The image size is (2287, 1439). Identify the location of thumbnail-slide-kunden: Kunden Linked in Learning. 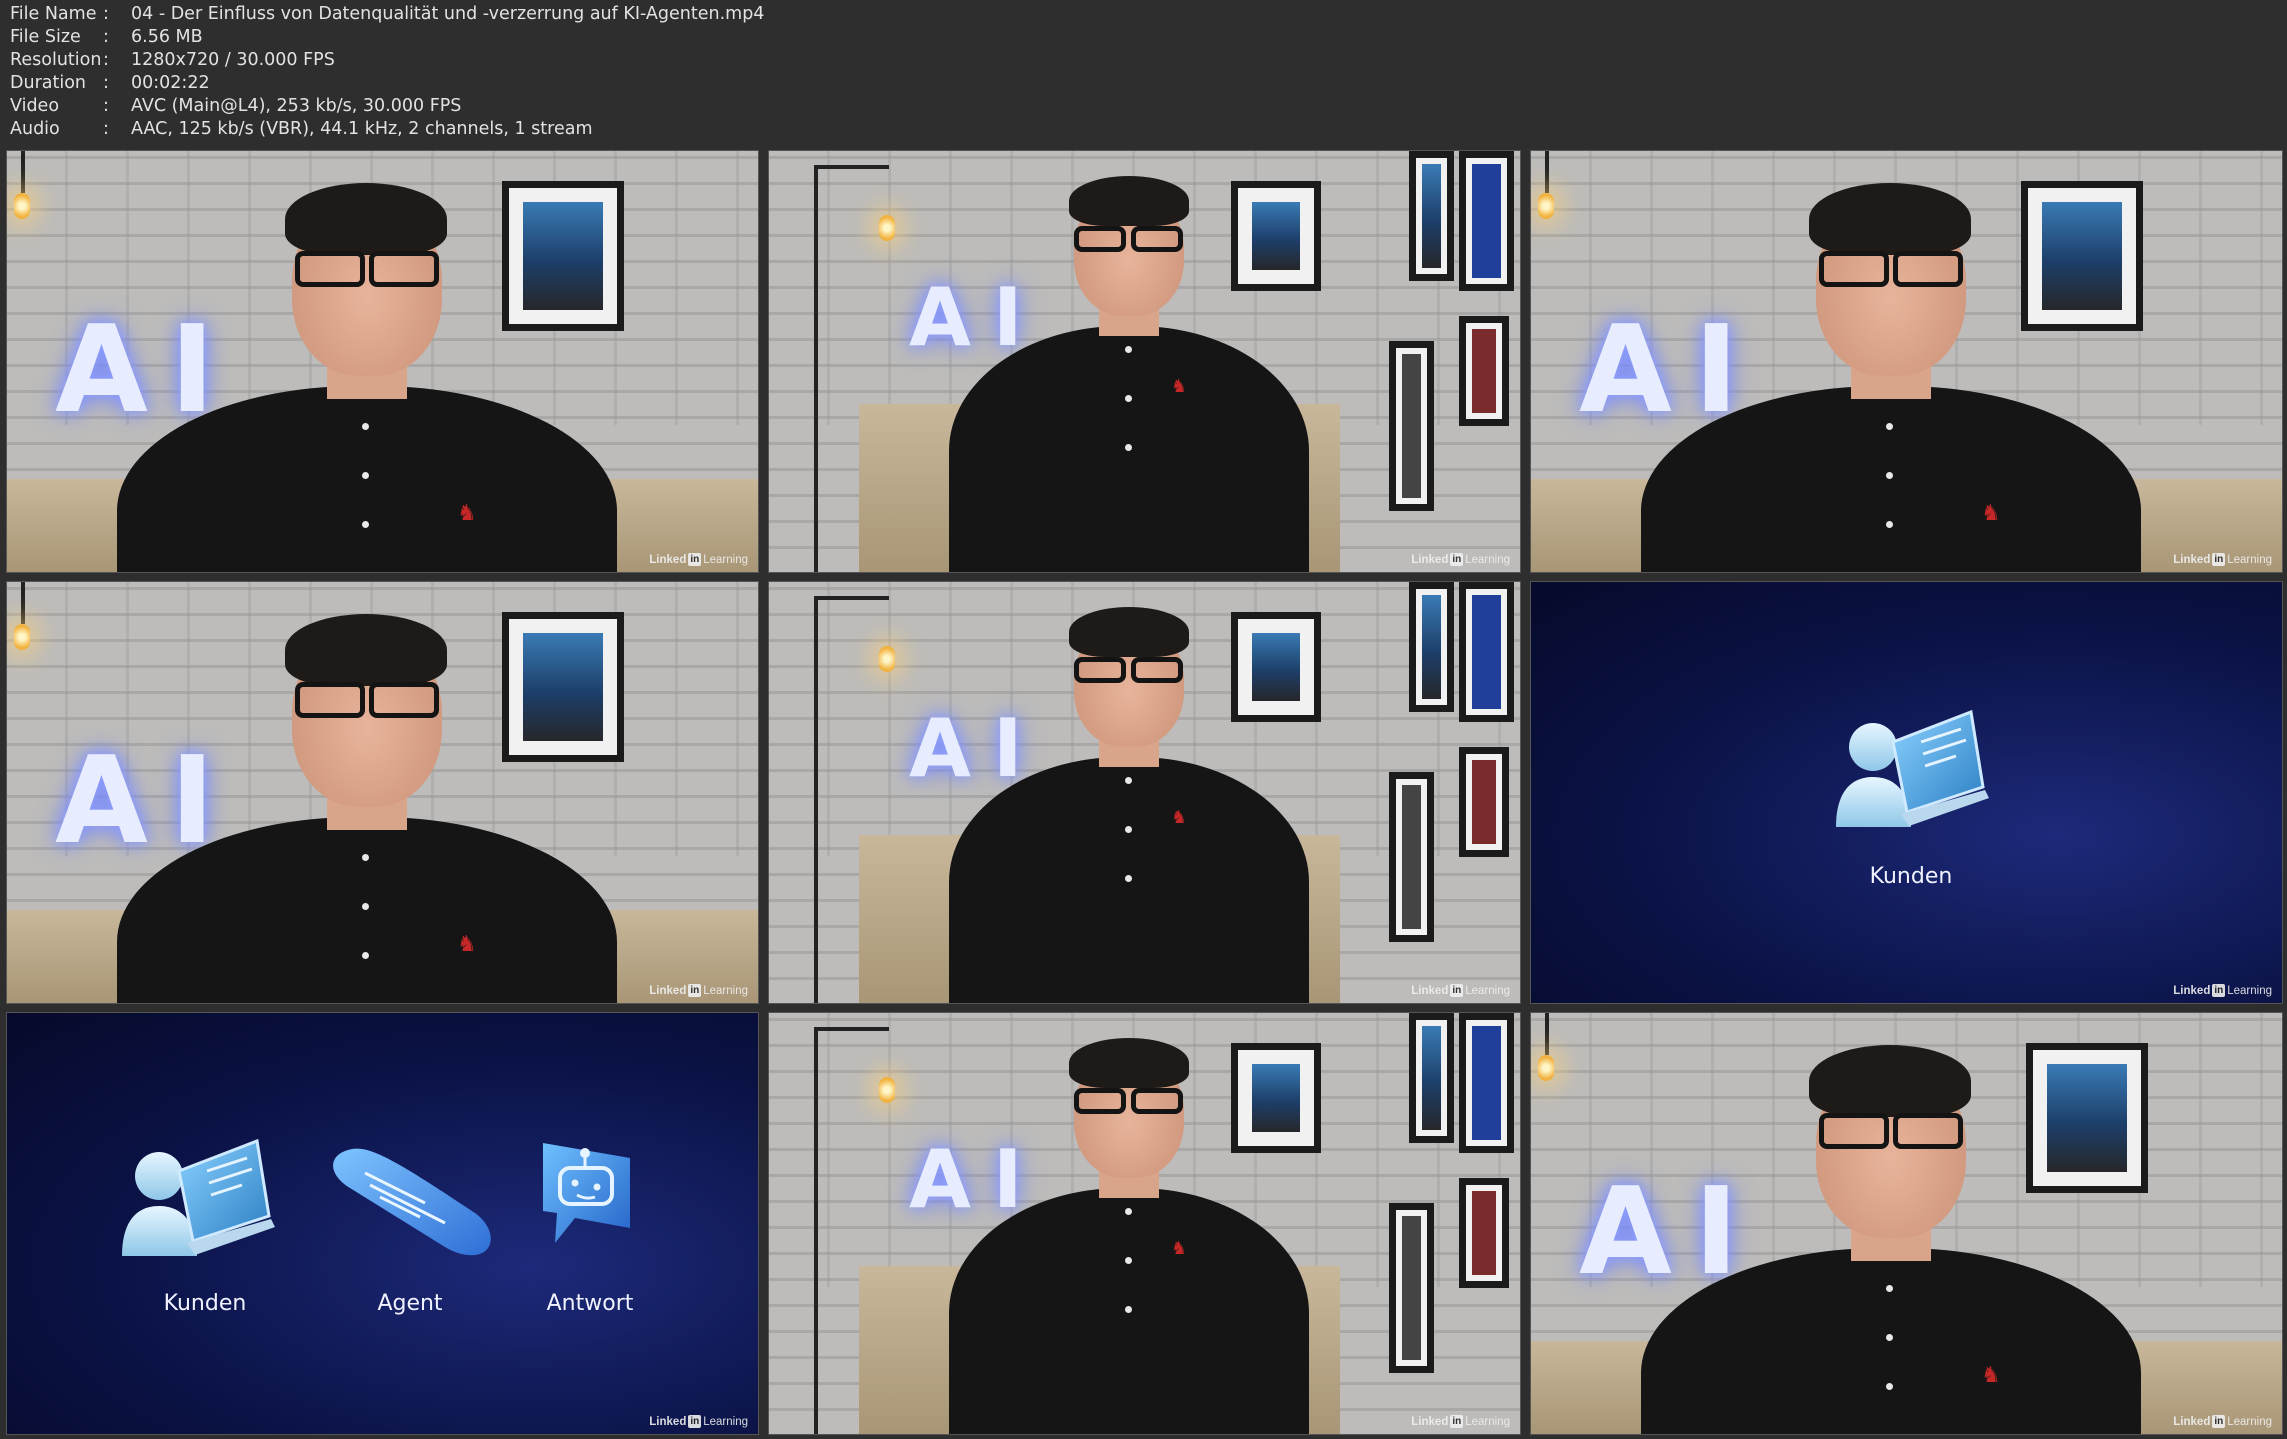
(1906, 792).